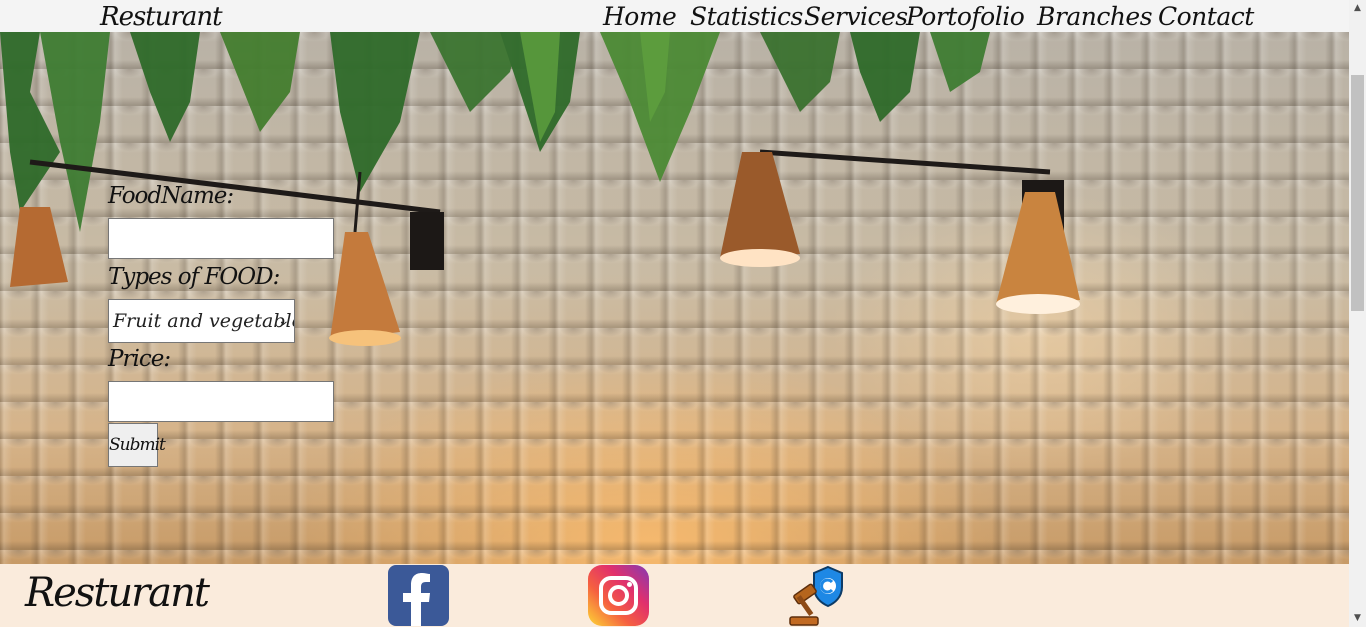 Image resolution: width=1366 pixels, height=627 pixels. I want to click on instagram-icon, so click(618, 595).